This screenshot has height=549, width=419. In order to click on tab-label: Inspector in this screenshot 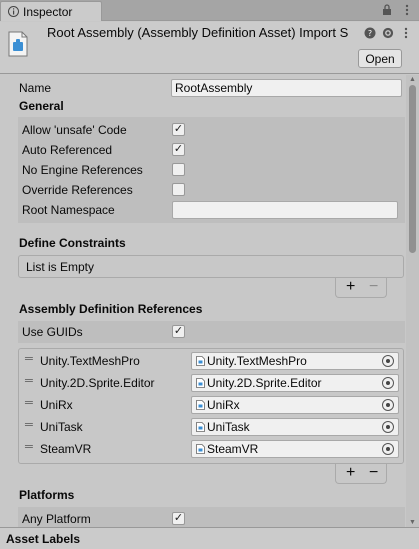, I will do `click(48, 12)`.